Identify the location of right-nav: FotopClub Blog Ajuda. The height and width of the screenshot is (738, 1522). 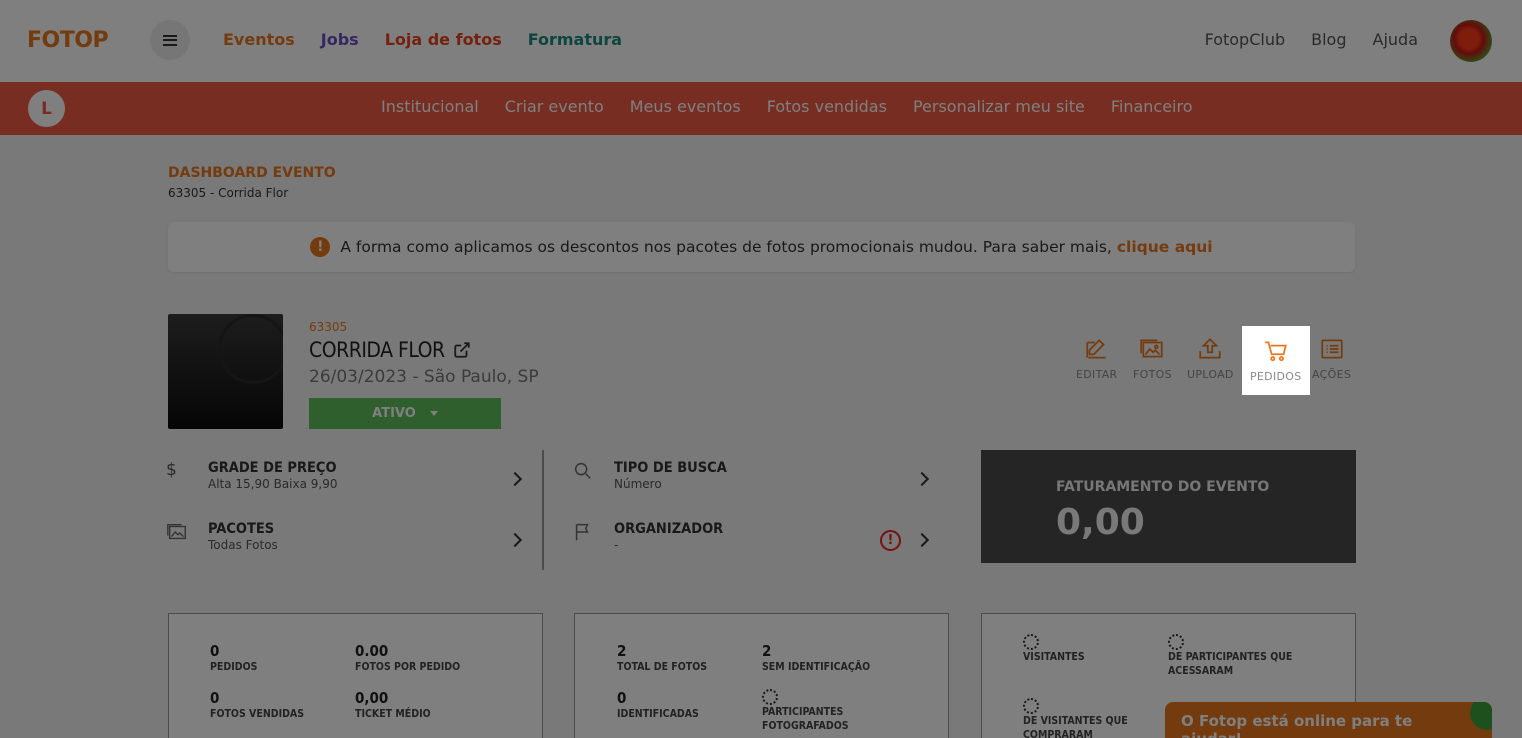
(1311, 39).